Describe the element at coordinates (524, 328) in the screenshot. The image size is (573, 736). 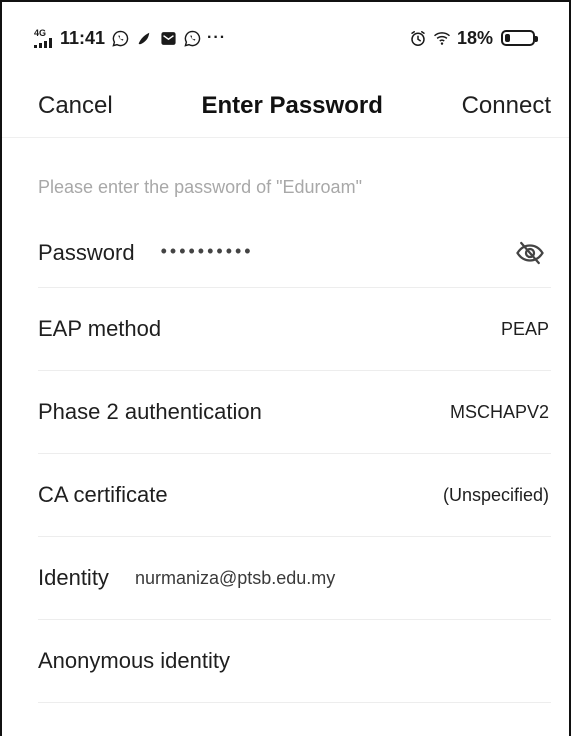
I see `eap-method-value: PEAP` at that location.